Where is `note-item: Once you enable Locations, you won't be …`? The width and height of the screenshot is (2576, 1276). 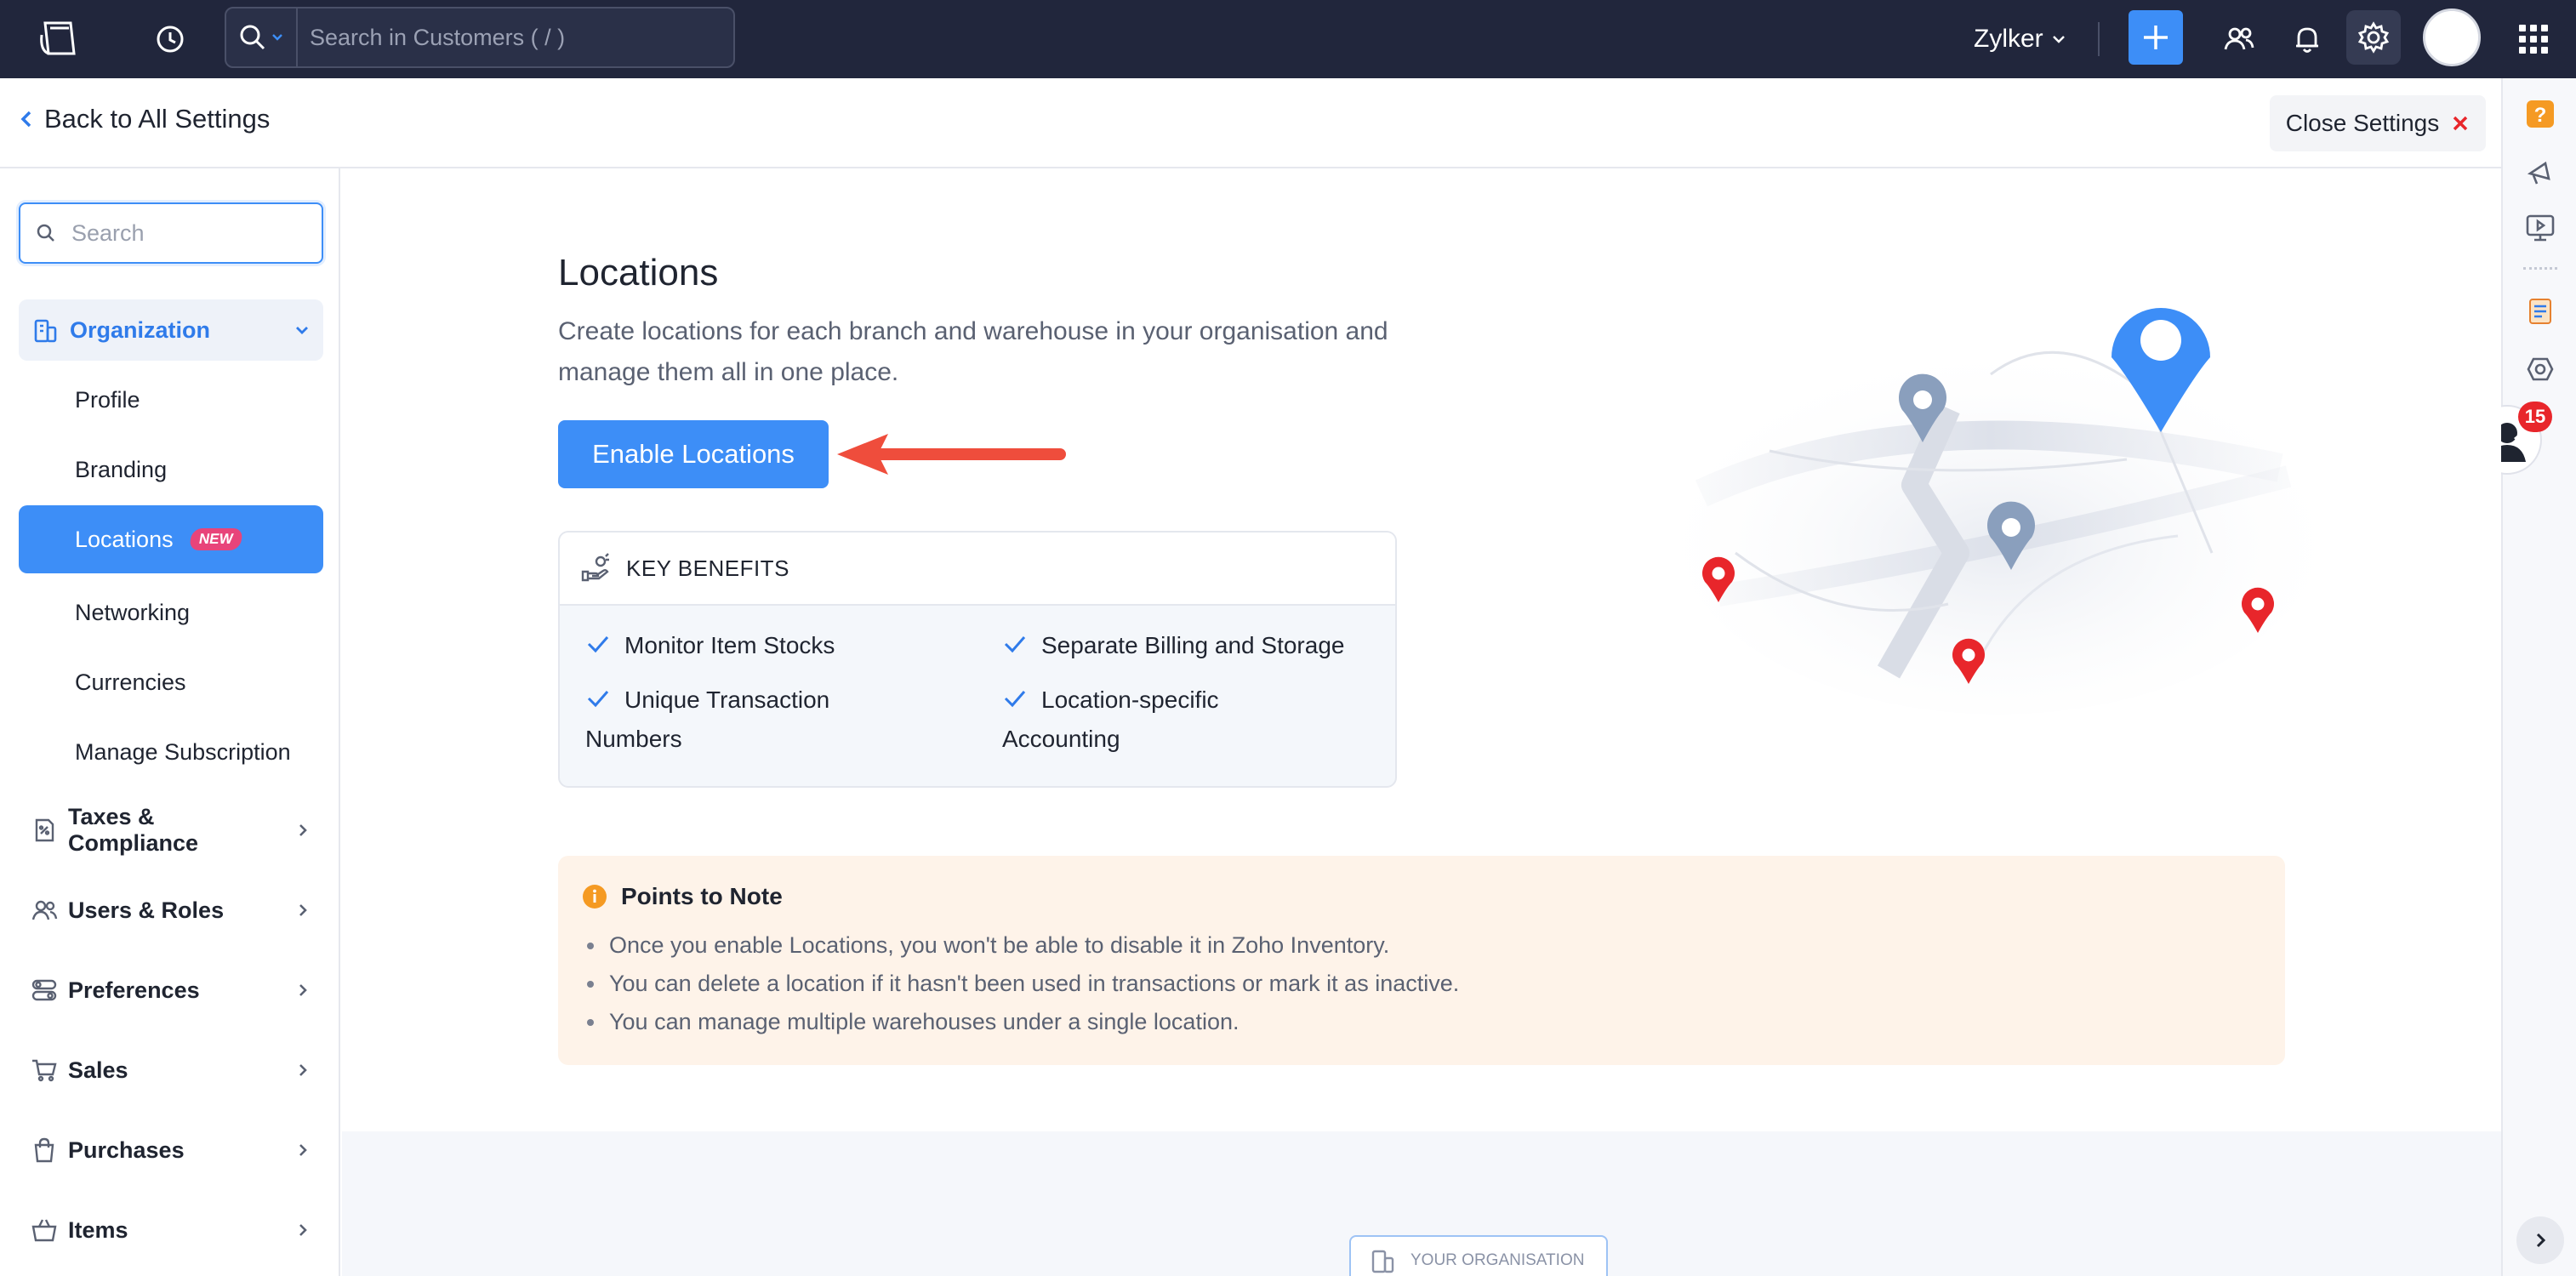 note-item: Once you enable Locations, you won't be … is located at coordinates (988, 945).